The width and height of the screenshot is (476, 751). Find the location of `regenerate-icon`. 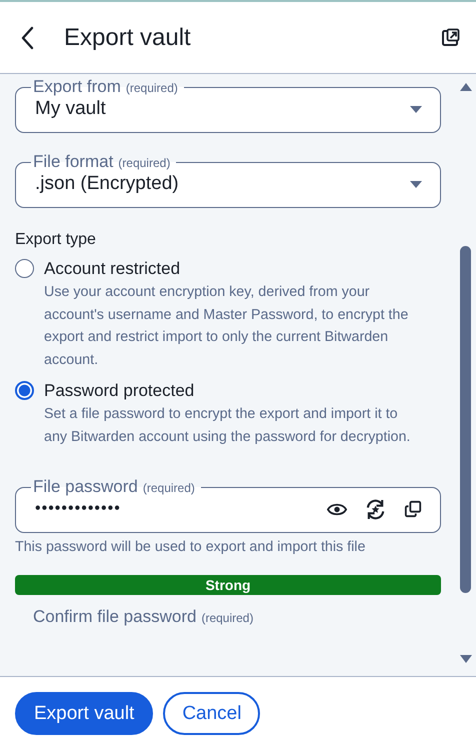

regenerate-icon is located at coordinates (375, 509).